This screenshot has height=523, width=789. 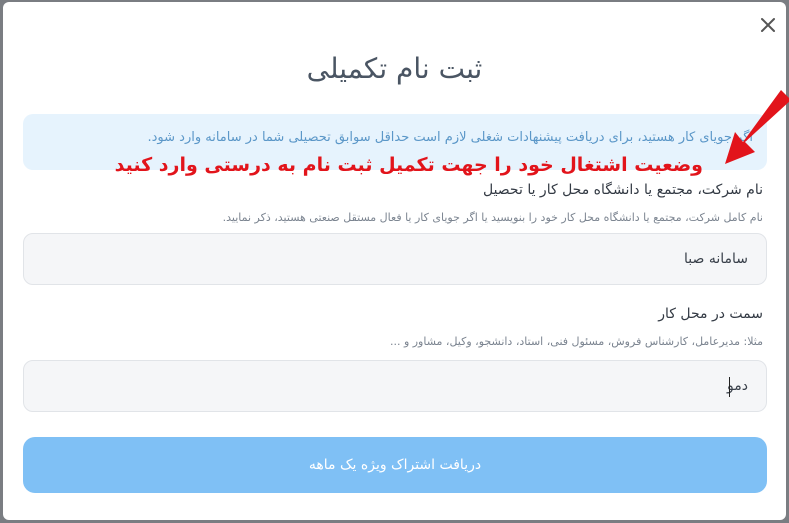 I want to click on position-input, so click(x=395, y=386).